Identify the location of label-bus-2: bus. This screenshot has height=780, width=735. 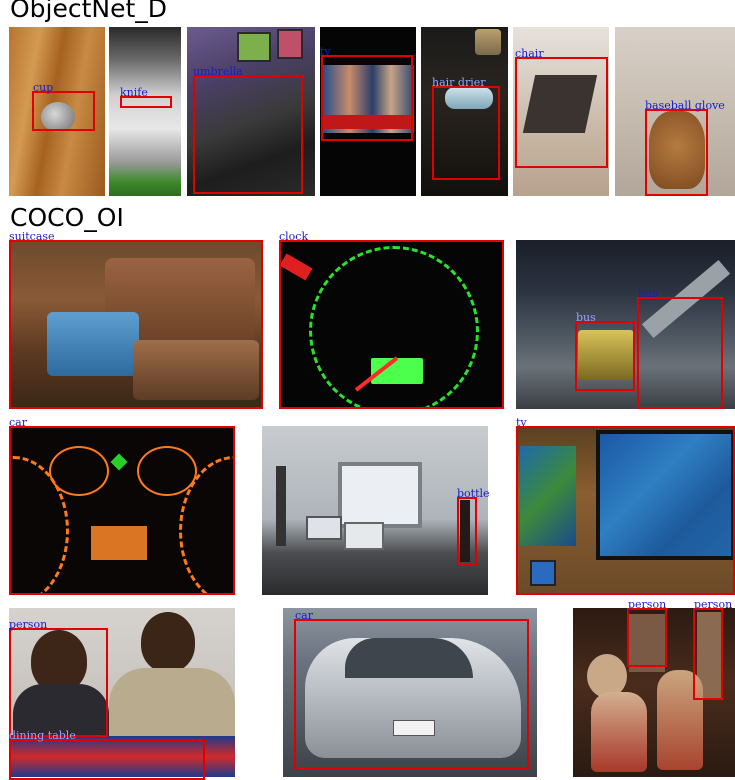
(648, 293).